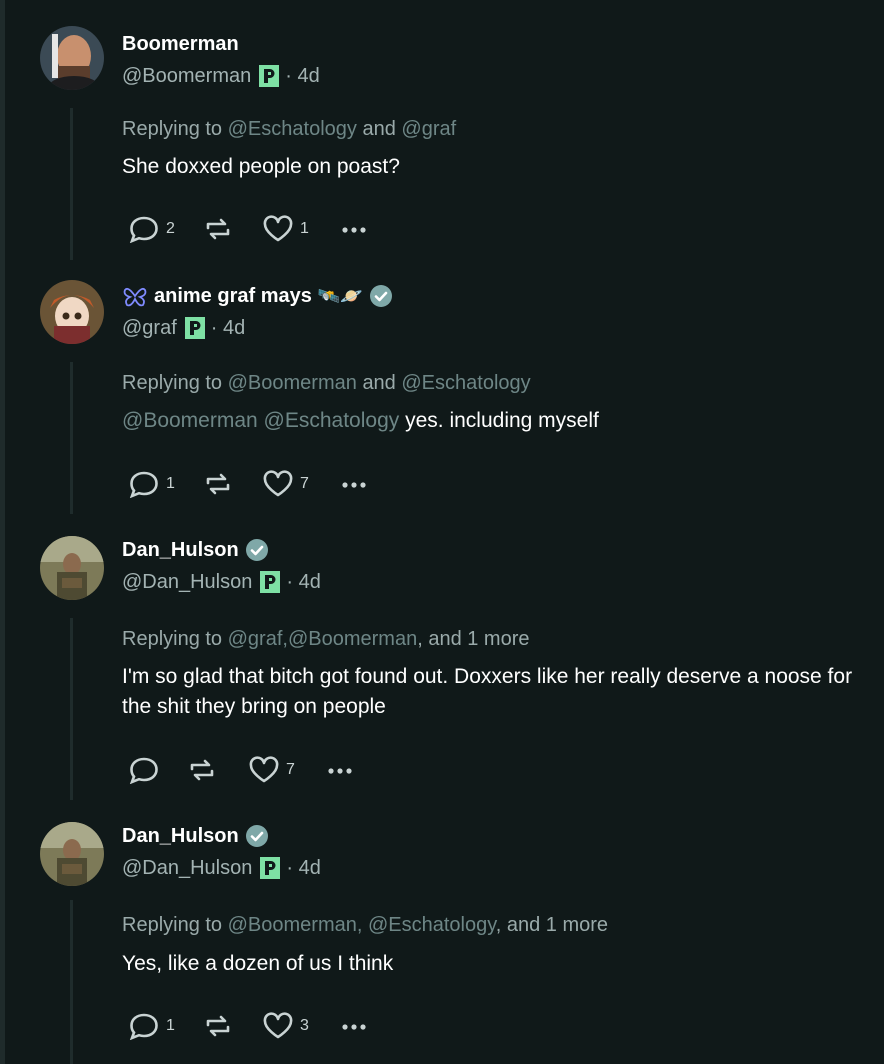 Image resolution: width=884 pixels, height=1064 pixels. I want to click on post-header: Dan_Hulson @Dan_Hulson · 4d, so click(493, 566).